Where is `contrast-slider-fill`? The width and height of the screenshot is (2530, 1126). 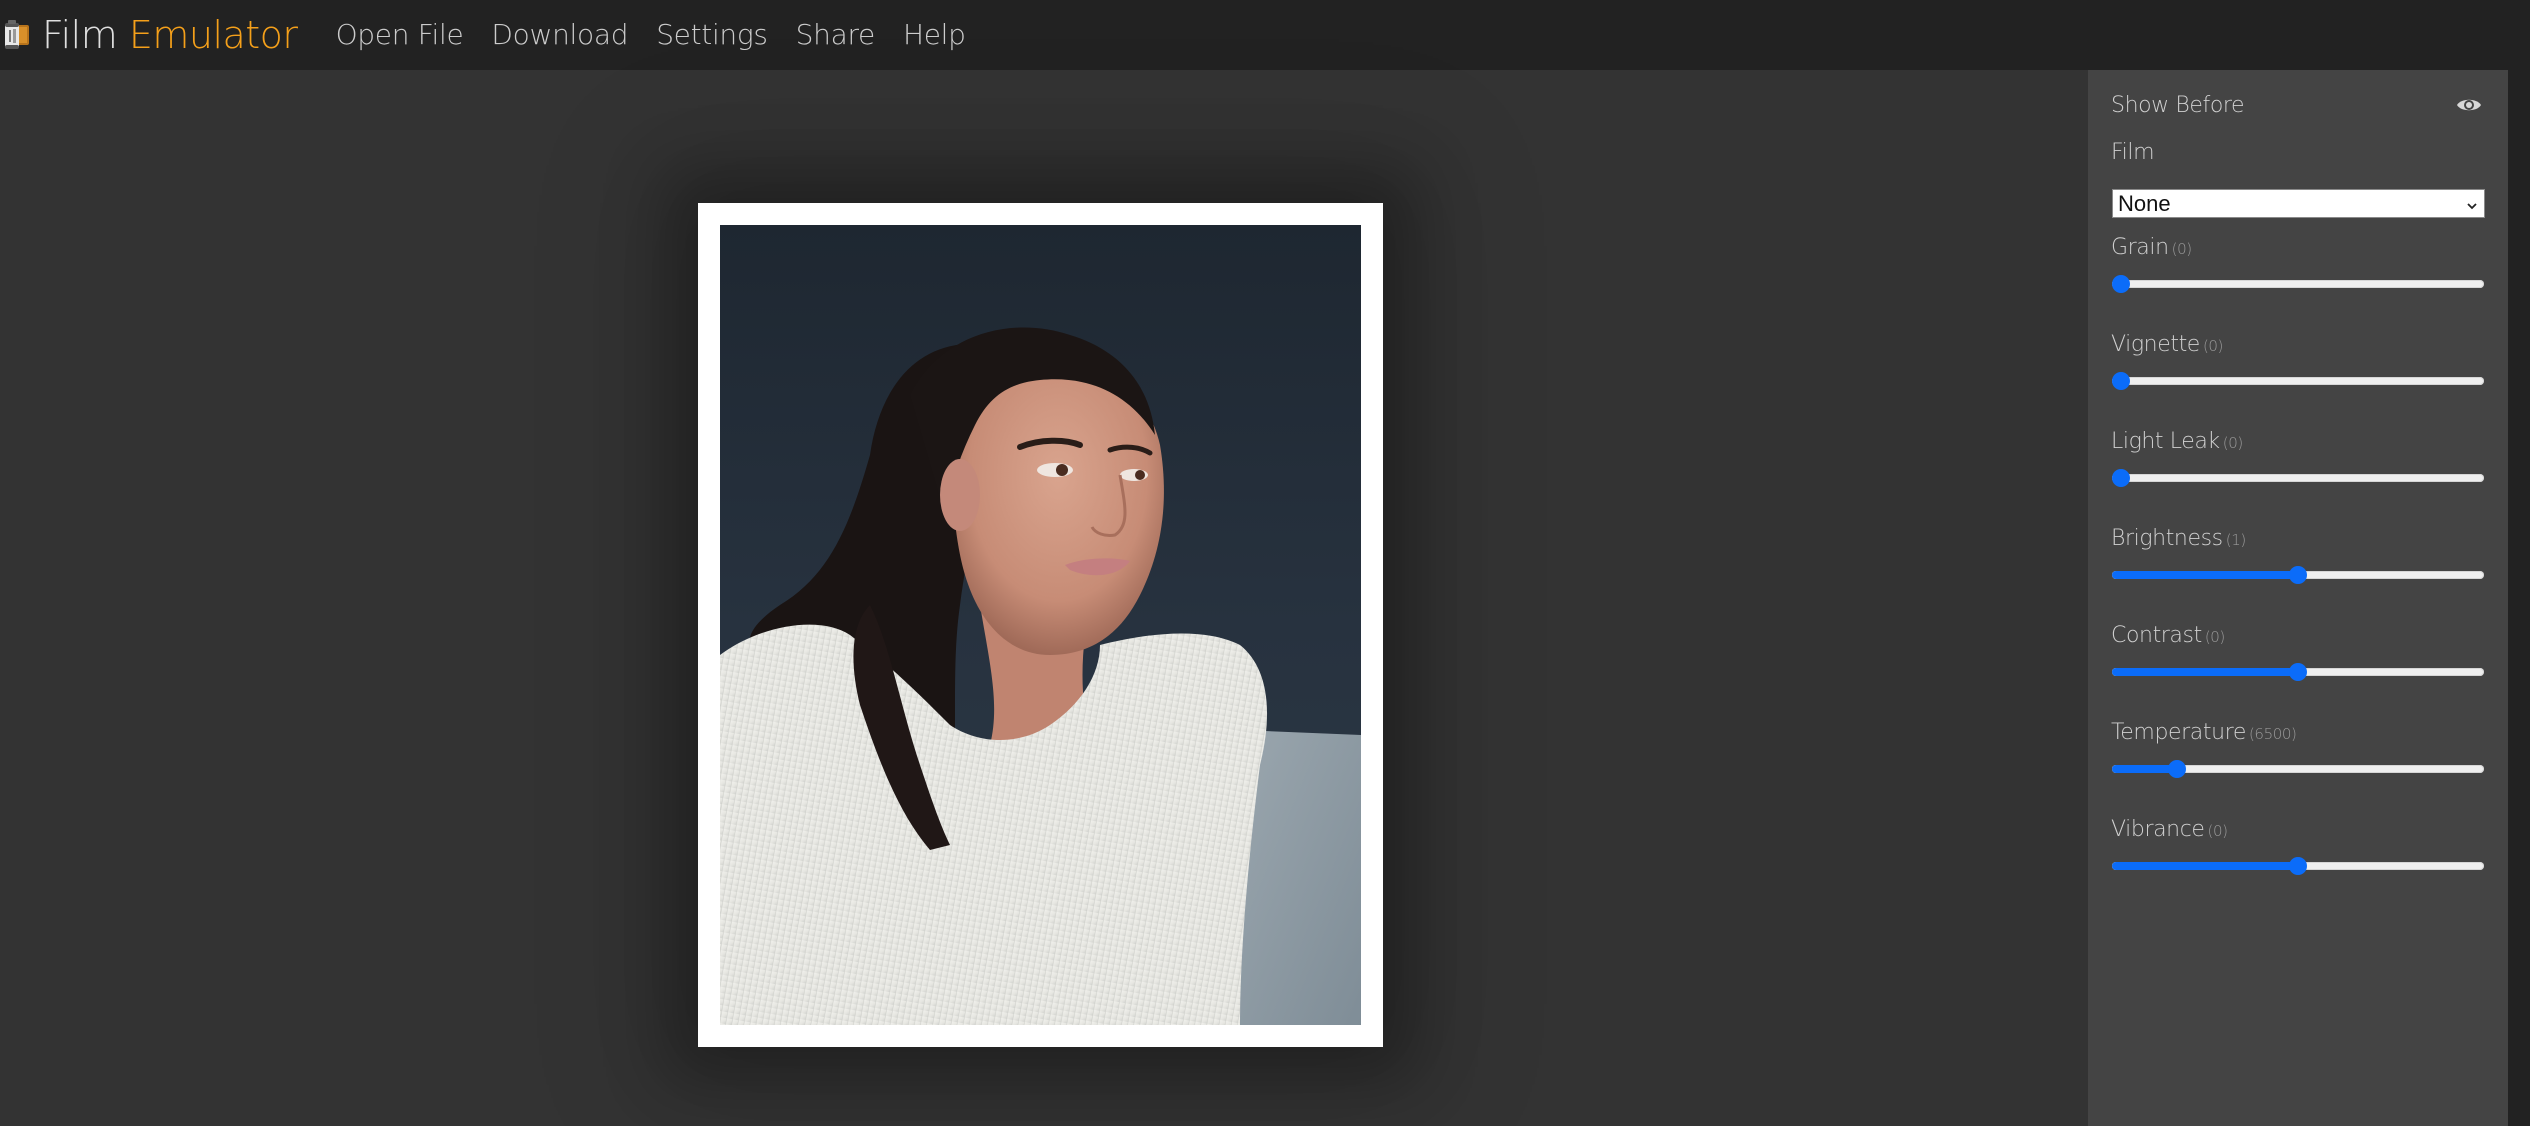
contrast-slider-fill is located at coordinates (2205, 672).